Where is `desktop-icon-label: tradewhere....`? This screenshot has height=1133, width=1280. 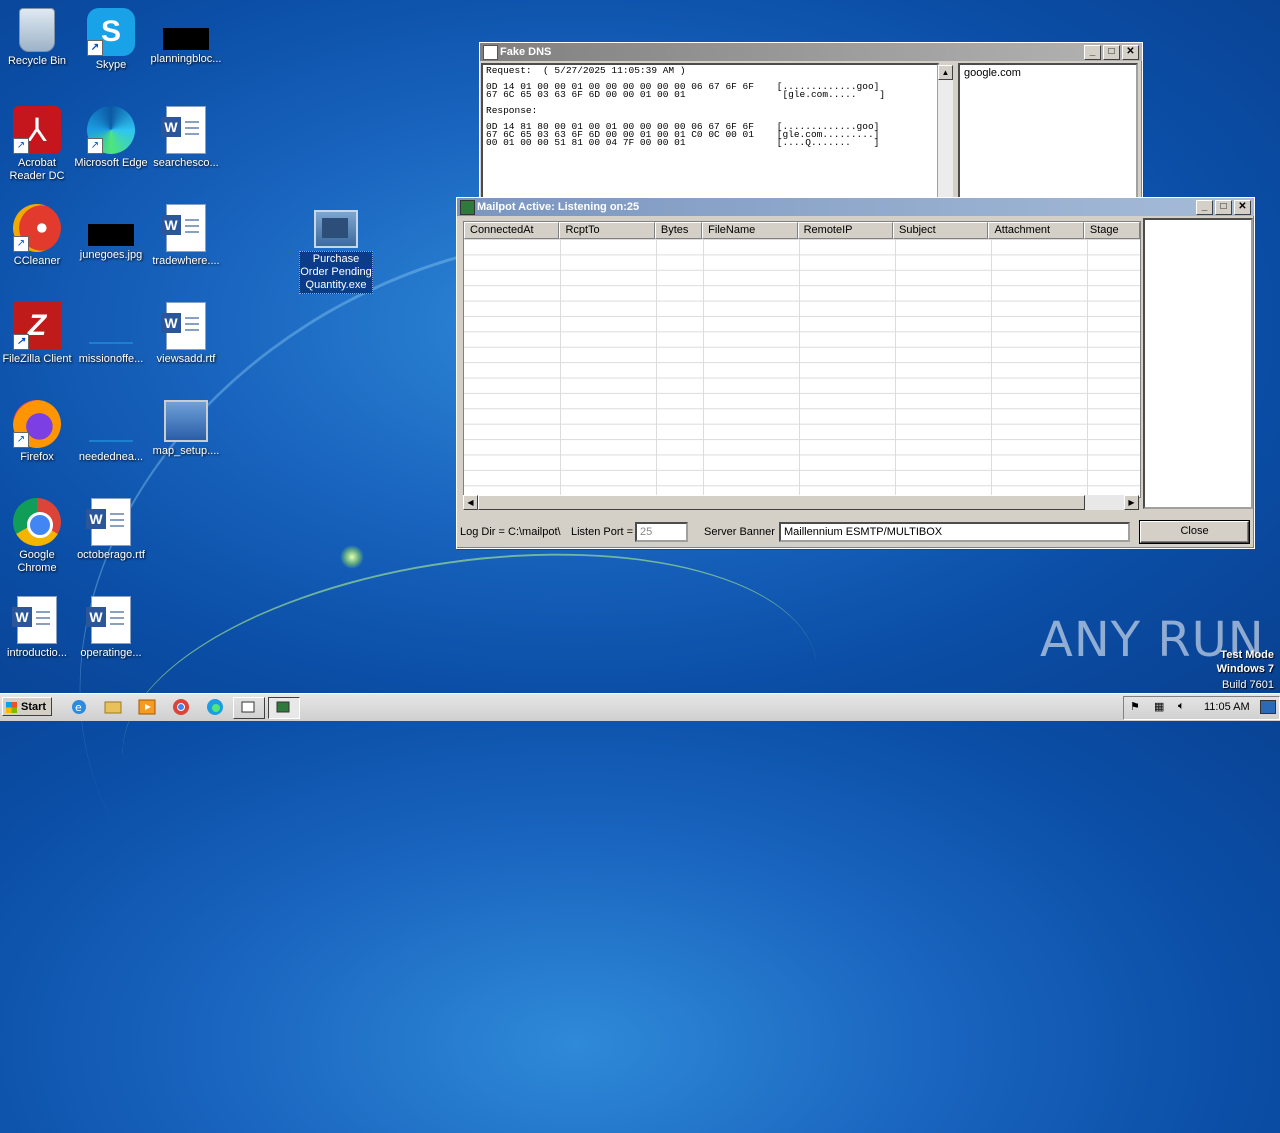
desktop-icon-label: tradewhere.... is located at coordinates (186, 261).